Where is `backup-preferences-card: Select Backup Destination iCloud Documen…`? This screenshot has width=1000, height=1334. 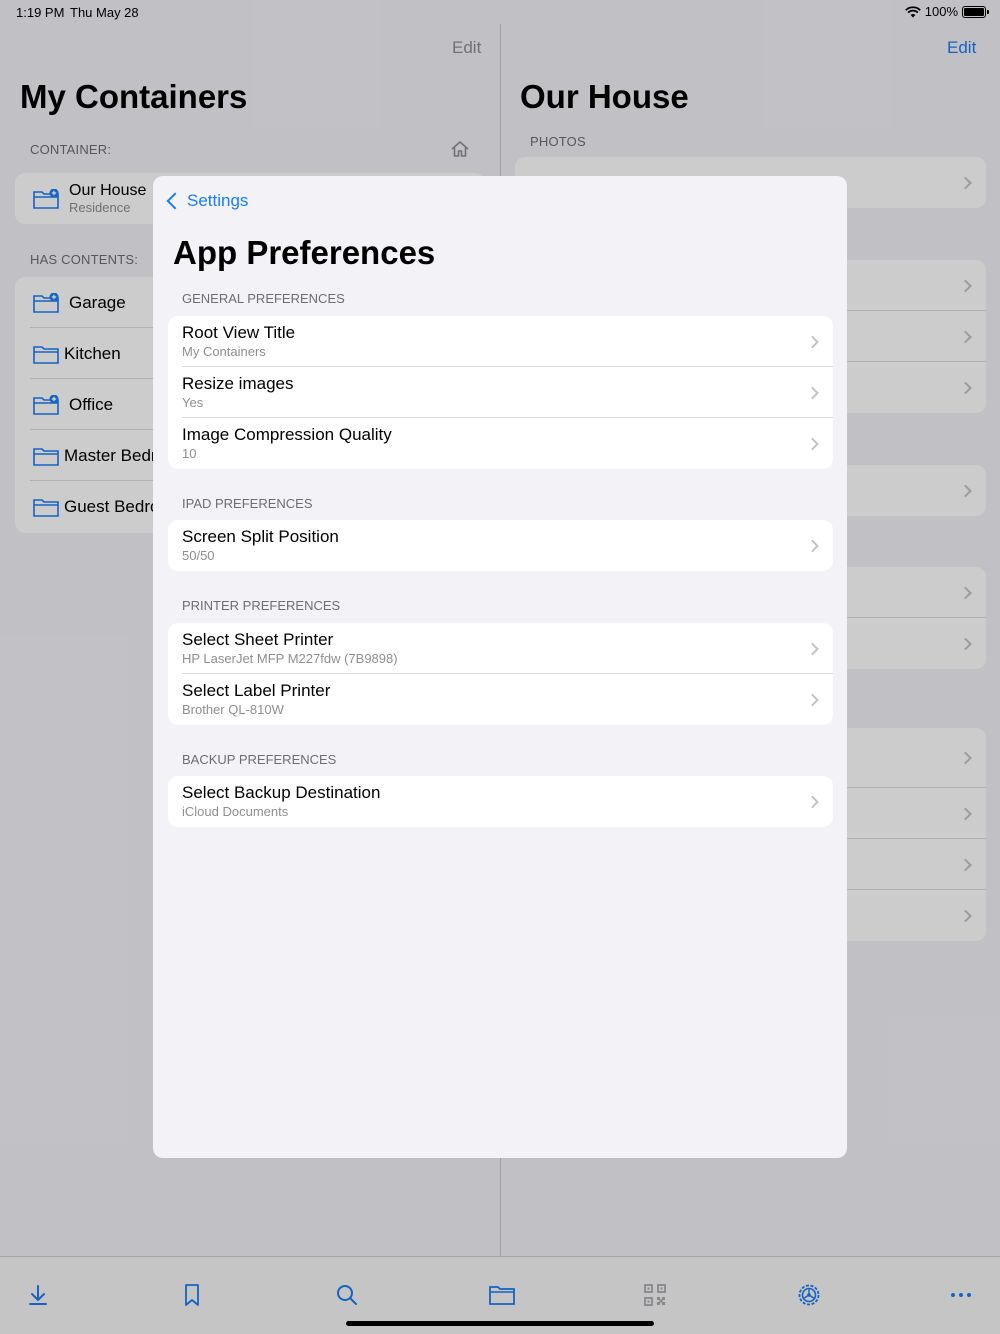
backup-preferences-card: Select Backup Destination iCloud Documen… is located at coordinates (500, 801).